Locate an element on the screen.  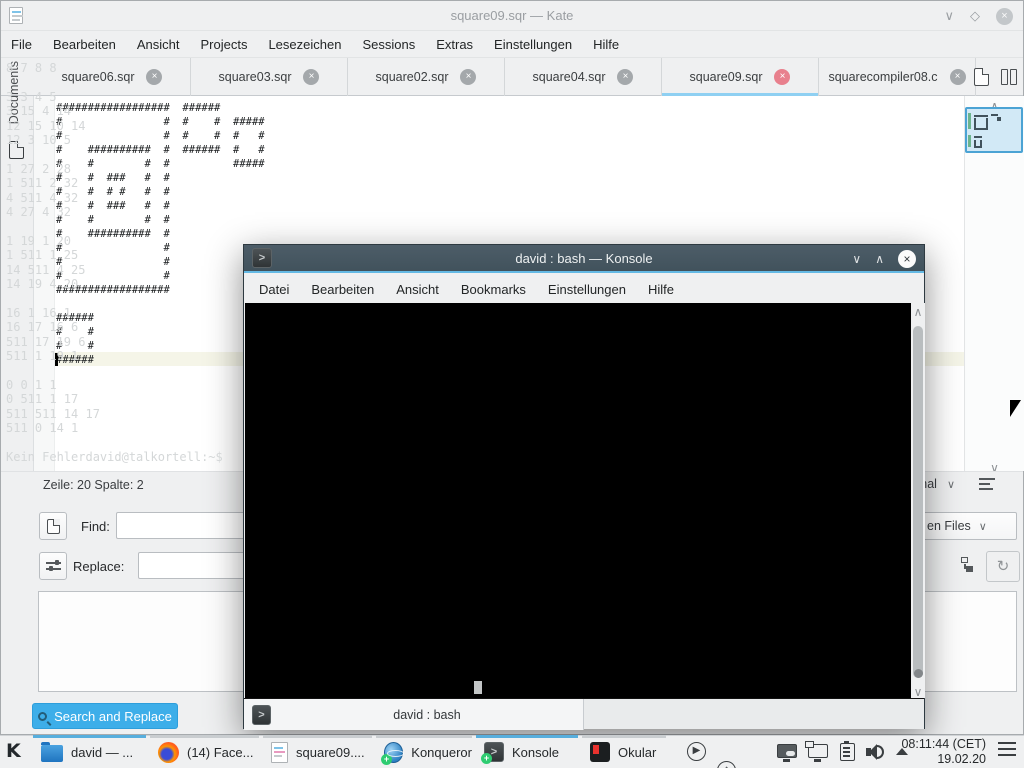
menu-bookmarks: Bookmarks is located at coordinates (493, 289).